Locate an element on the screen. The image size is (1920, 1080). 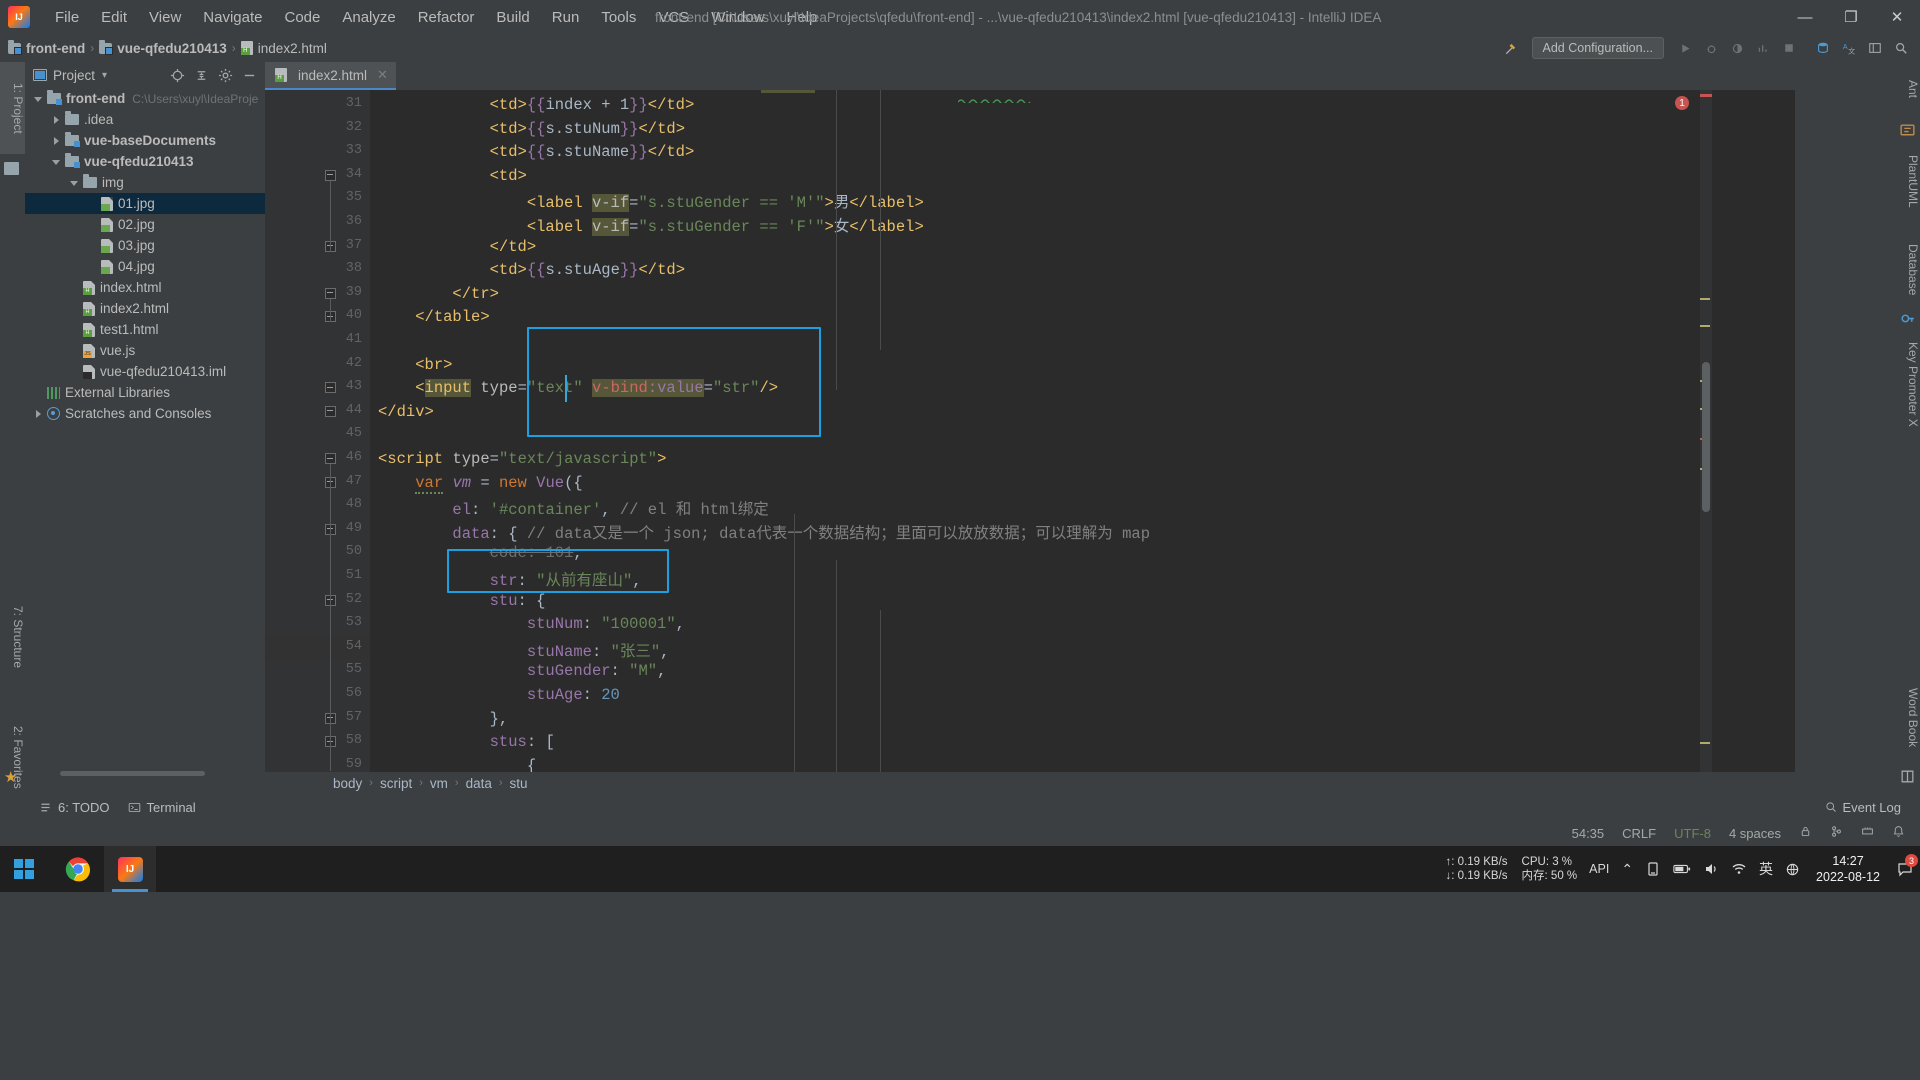
line-separator: CRLF is located at coordinates (1639, 833).